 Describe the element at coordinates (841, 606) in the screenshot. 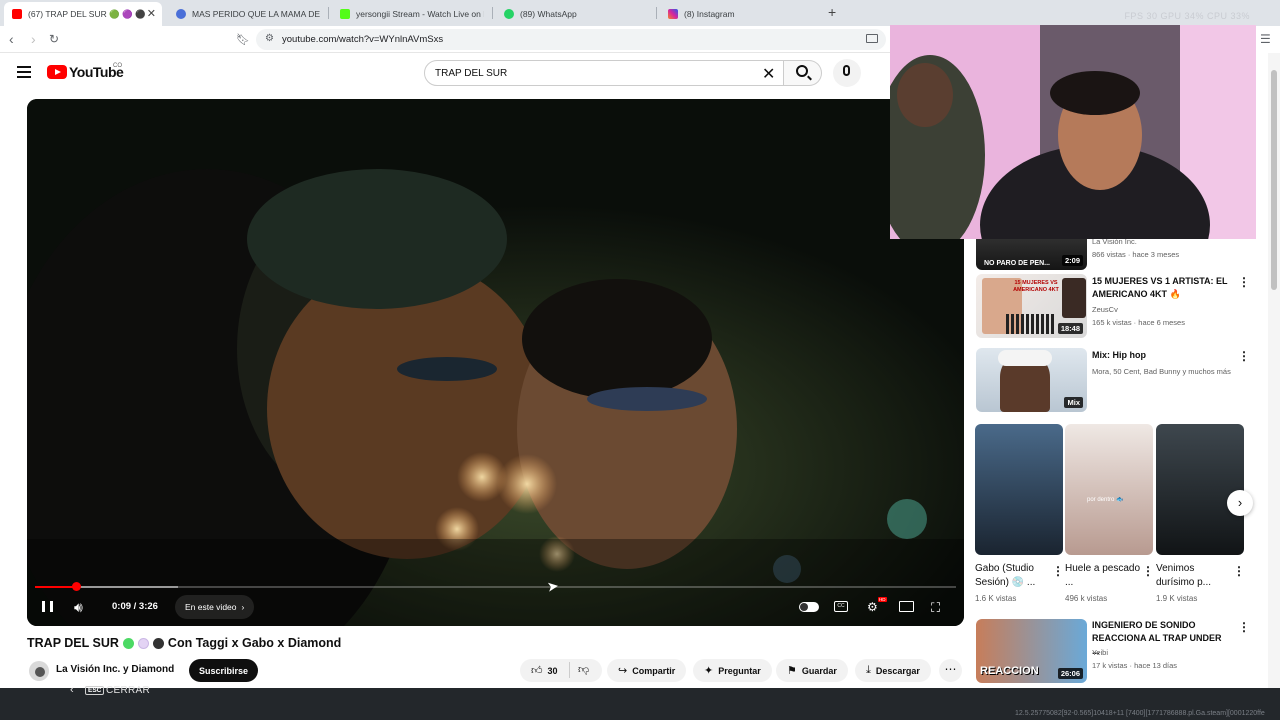

I see `subtitles-icon: CC` at that location.